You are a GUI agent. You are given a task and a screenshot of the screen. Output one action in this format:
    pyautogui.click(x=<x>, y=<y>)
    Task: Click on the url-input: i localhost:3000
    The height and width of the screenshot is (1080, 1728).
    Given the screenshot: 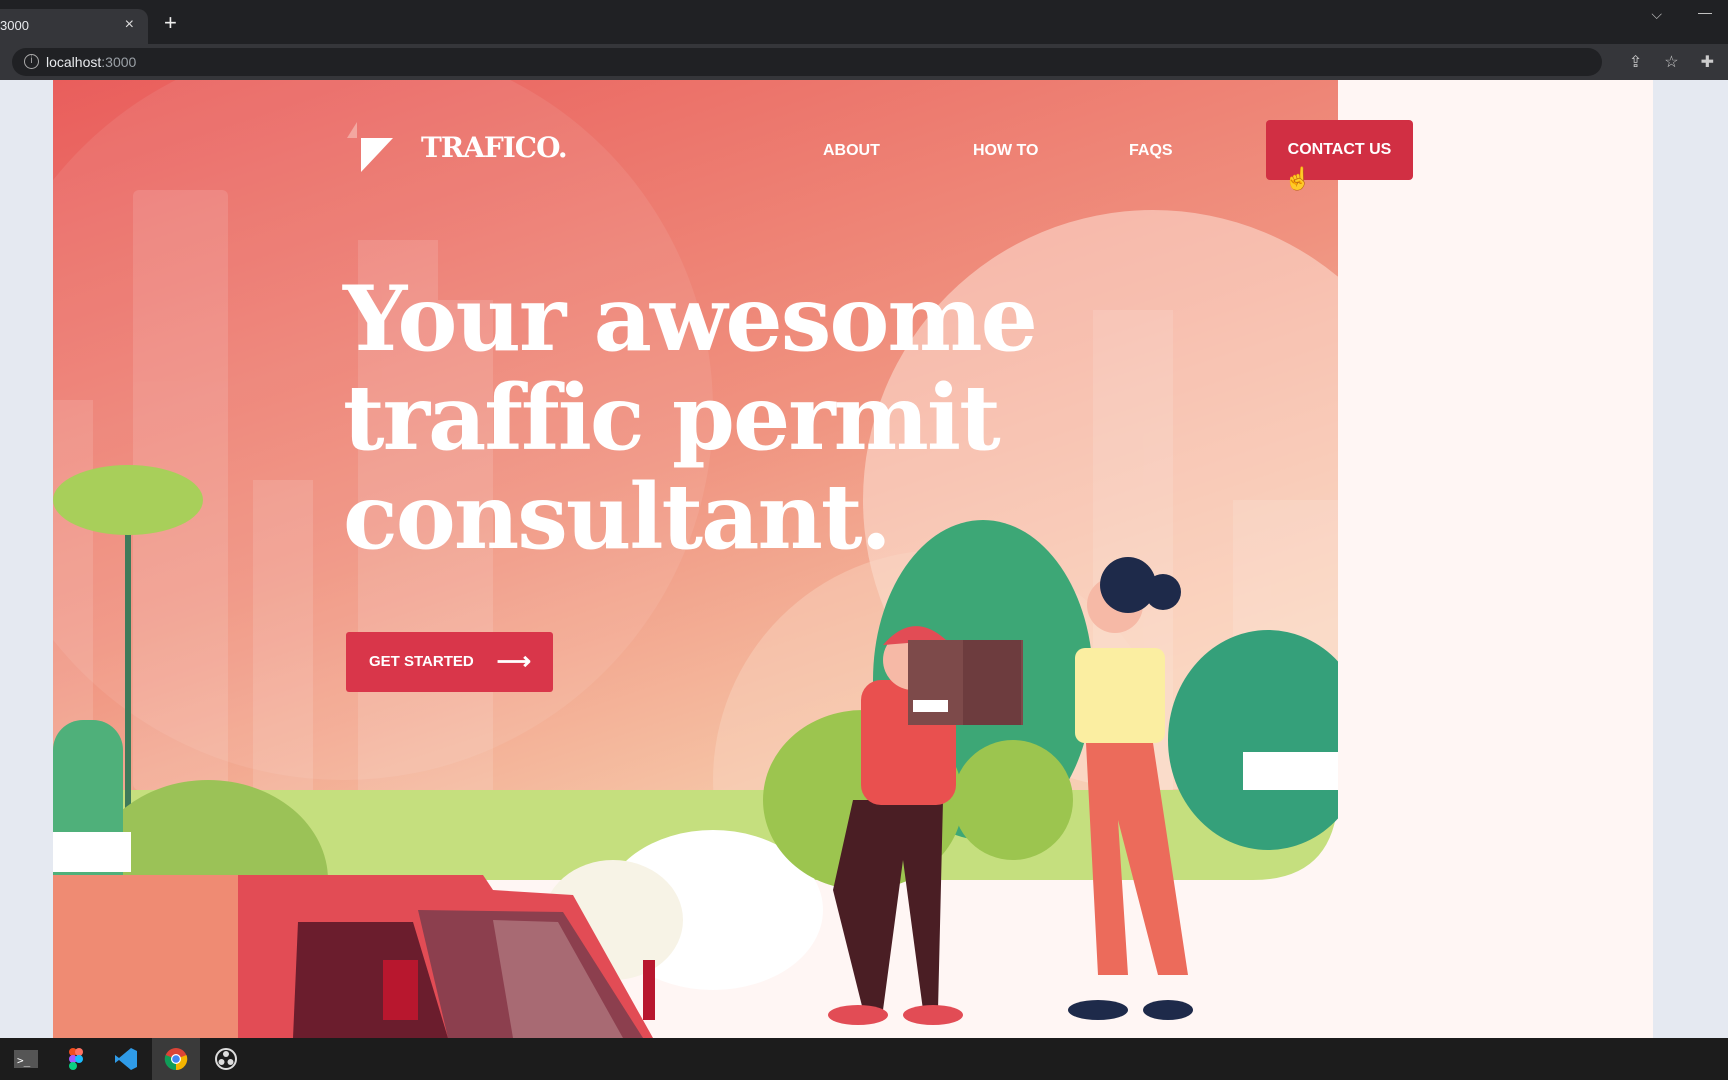 What is the action you would take?
    pyautogui.click(x=807, y=62)
    